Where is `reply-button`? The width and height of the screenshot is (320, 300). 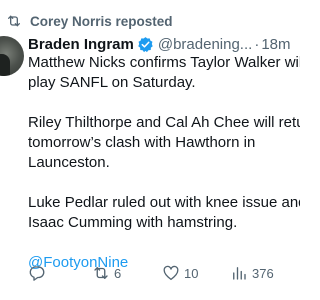 reply-button is located at coordinates (39, 273).